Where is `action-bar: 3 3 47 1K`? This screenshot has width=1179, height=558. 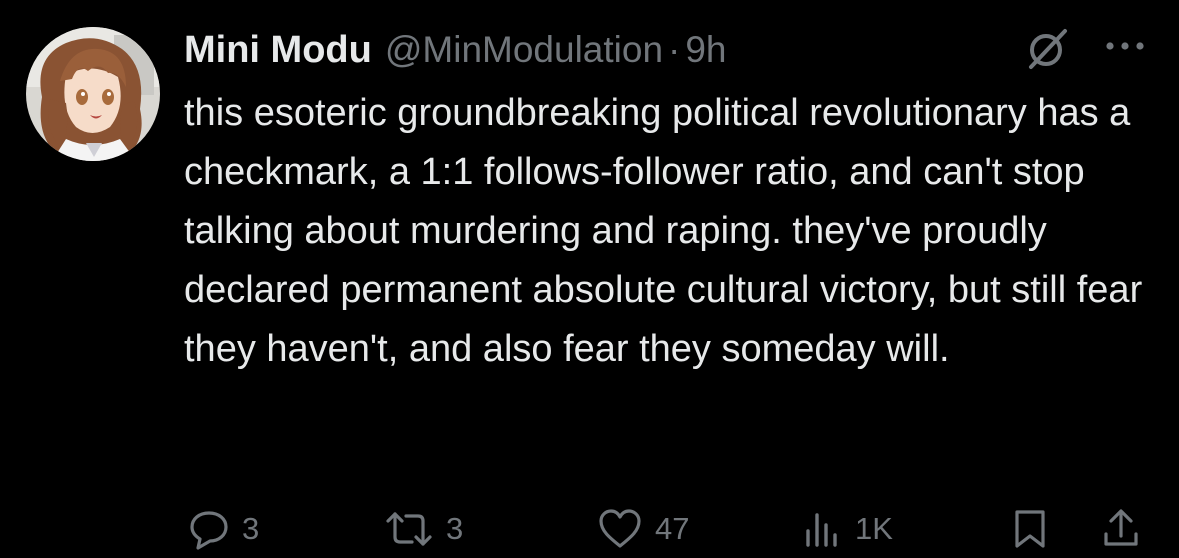
action-bar: 3 3 47 1K is located at coordinates (589, 529).